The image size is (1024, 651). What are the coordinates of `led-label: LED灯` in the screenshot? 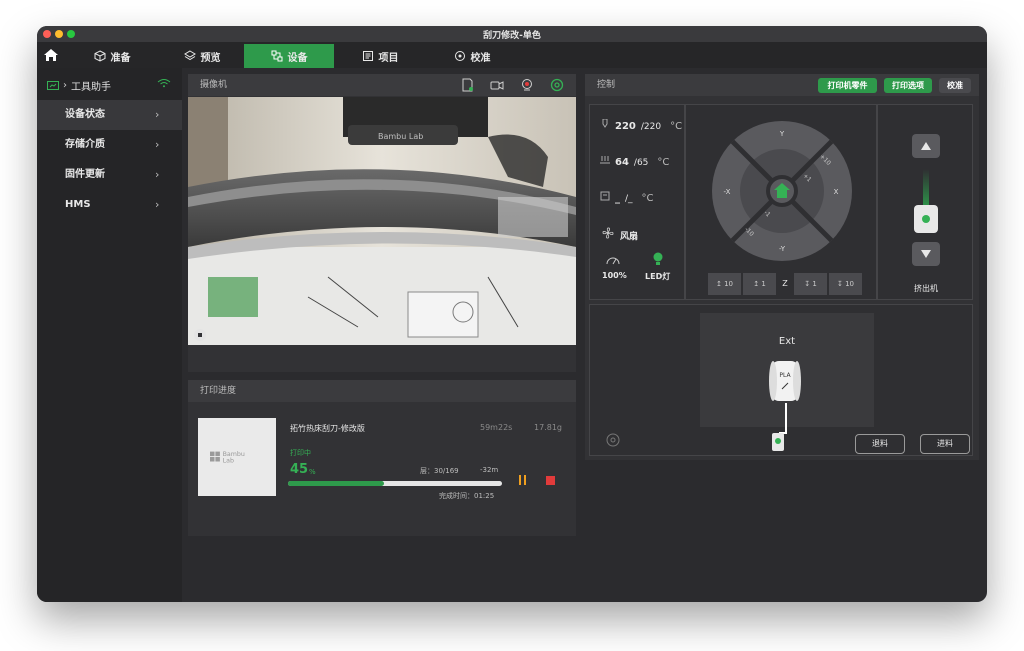 It's located at (658, 276).